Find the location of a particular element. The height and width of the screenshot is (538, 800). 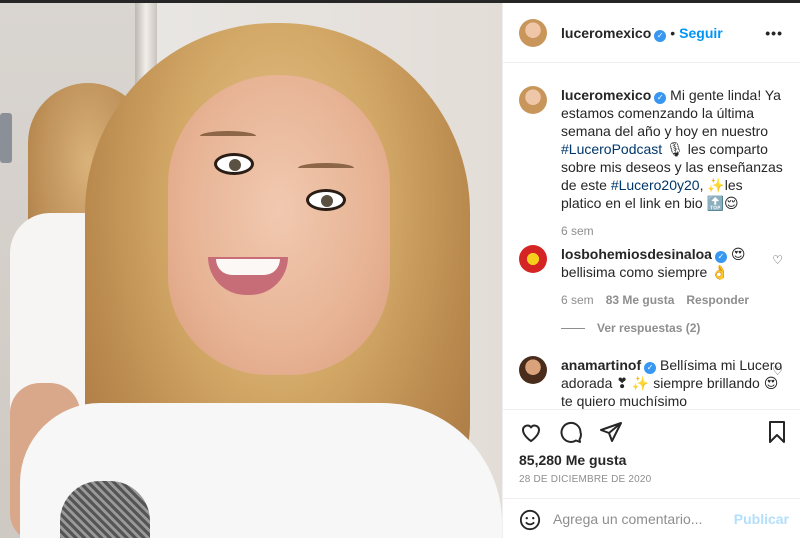

view-replies-button: Ver respuestas (2) is located at coordinates (630, 328).